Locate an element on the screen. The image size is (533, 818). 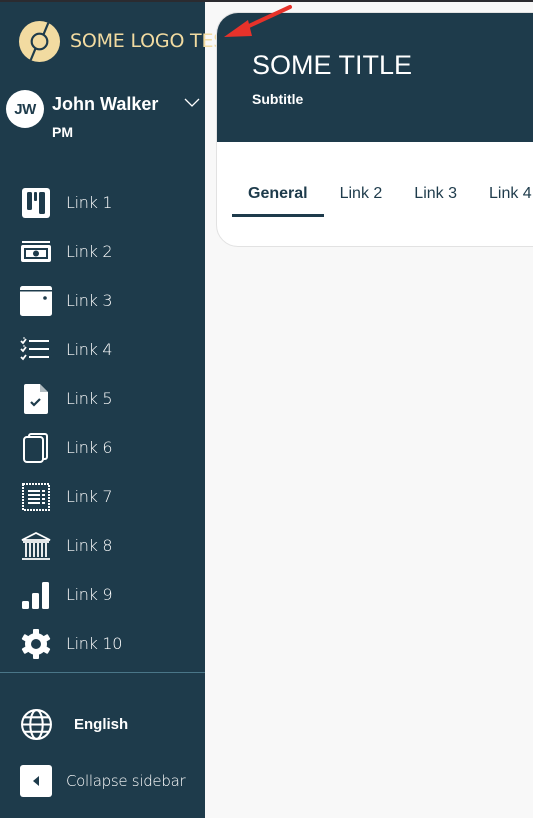
sidebar-item-link-7: Link 7 is located at coordinates (102, 496).